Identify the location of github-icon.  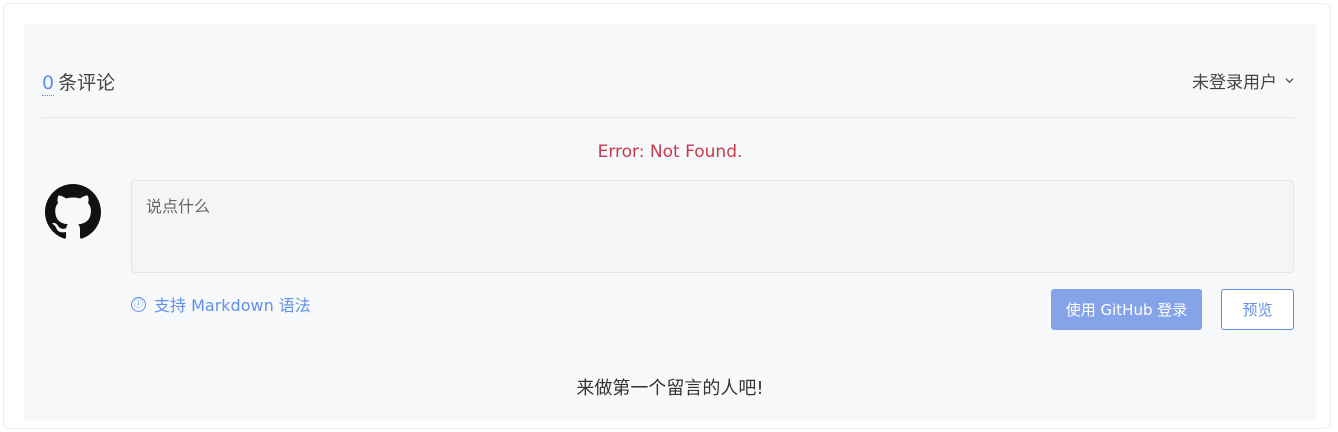
(73, 211).